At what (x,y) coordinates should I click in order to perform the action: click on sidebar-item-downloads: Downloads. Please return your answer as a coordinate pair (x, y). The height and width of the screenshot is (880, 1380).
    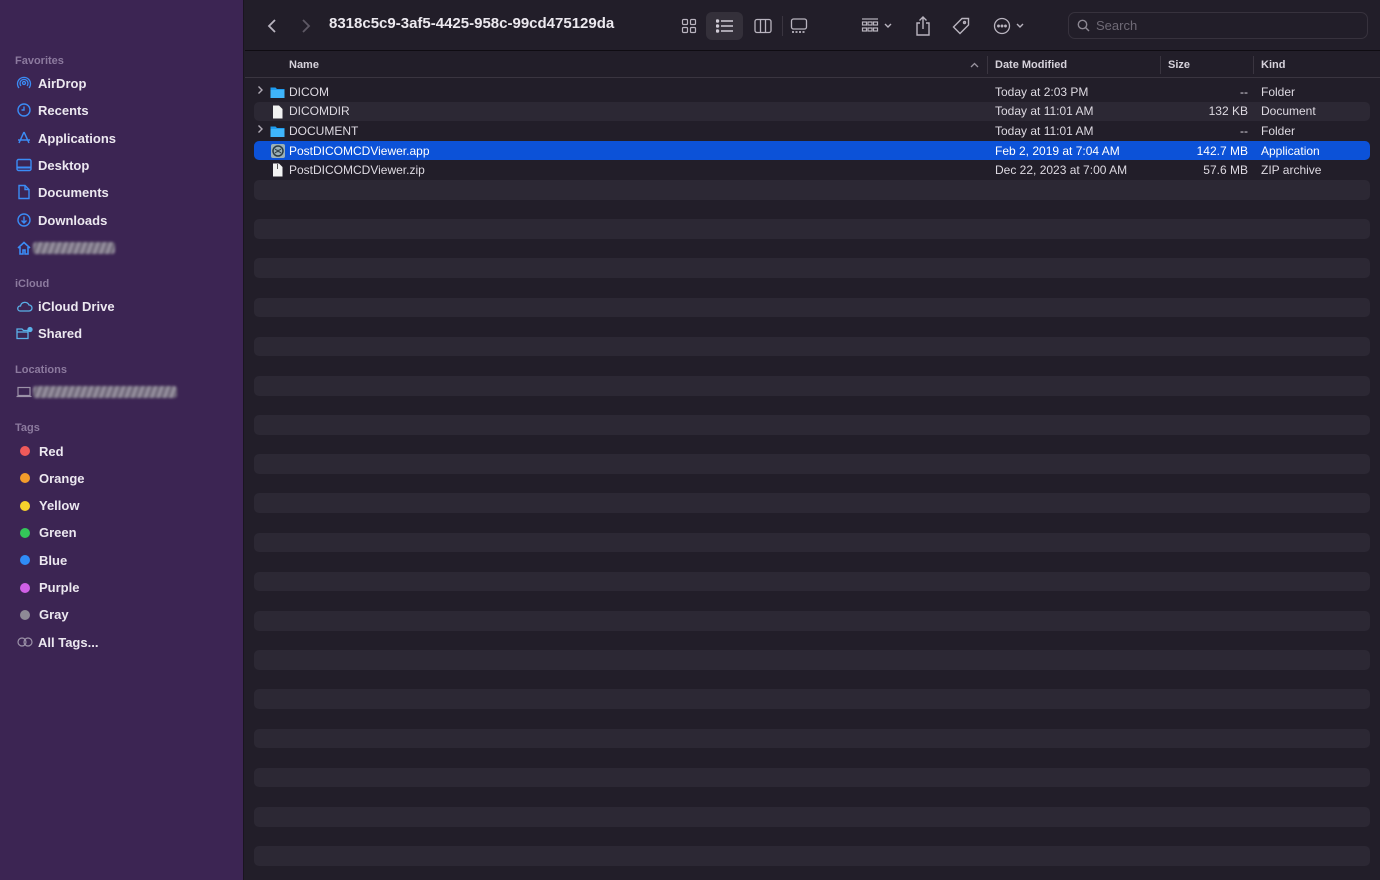
    Looking at the image, I should click on (61, 220).